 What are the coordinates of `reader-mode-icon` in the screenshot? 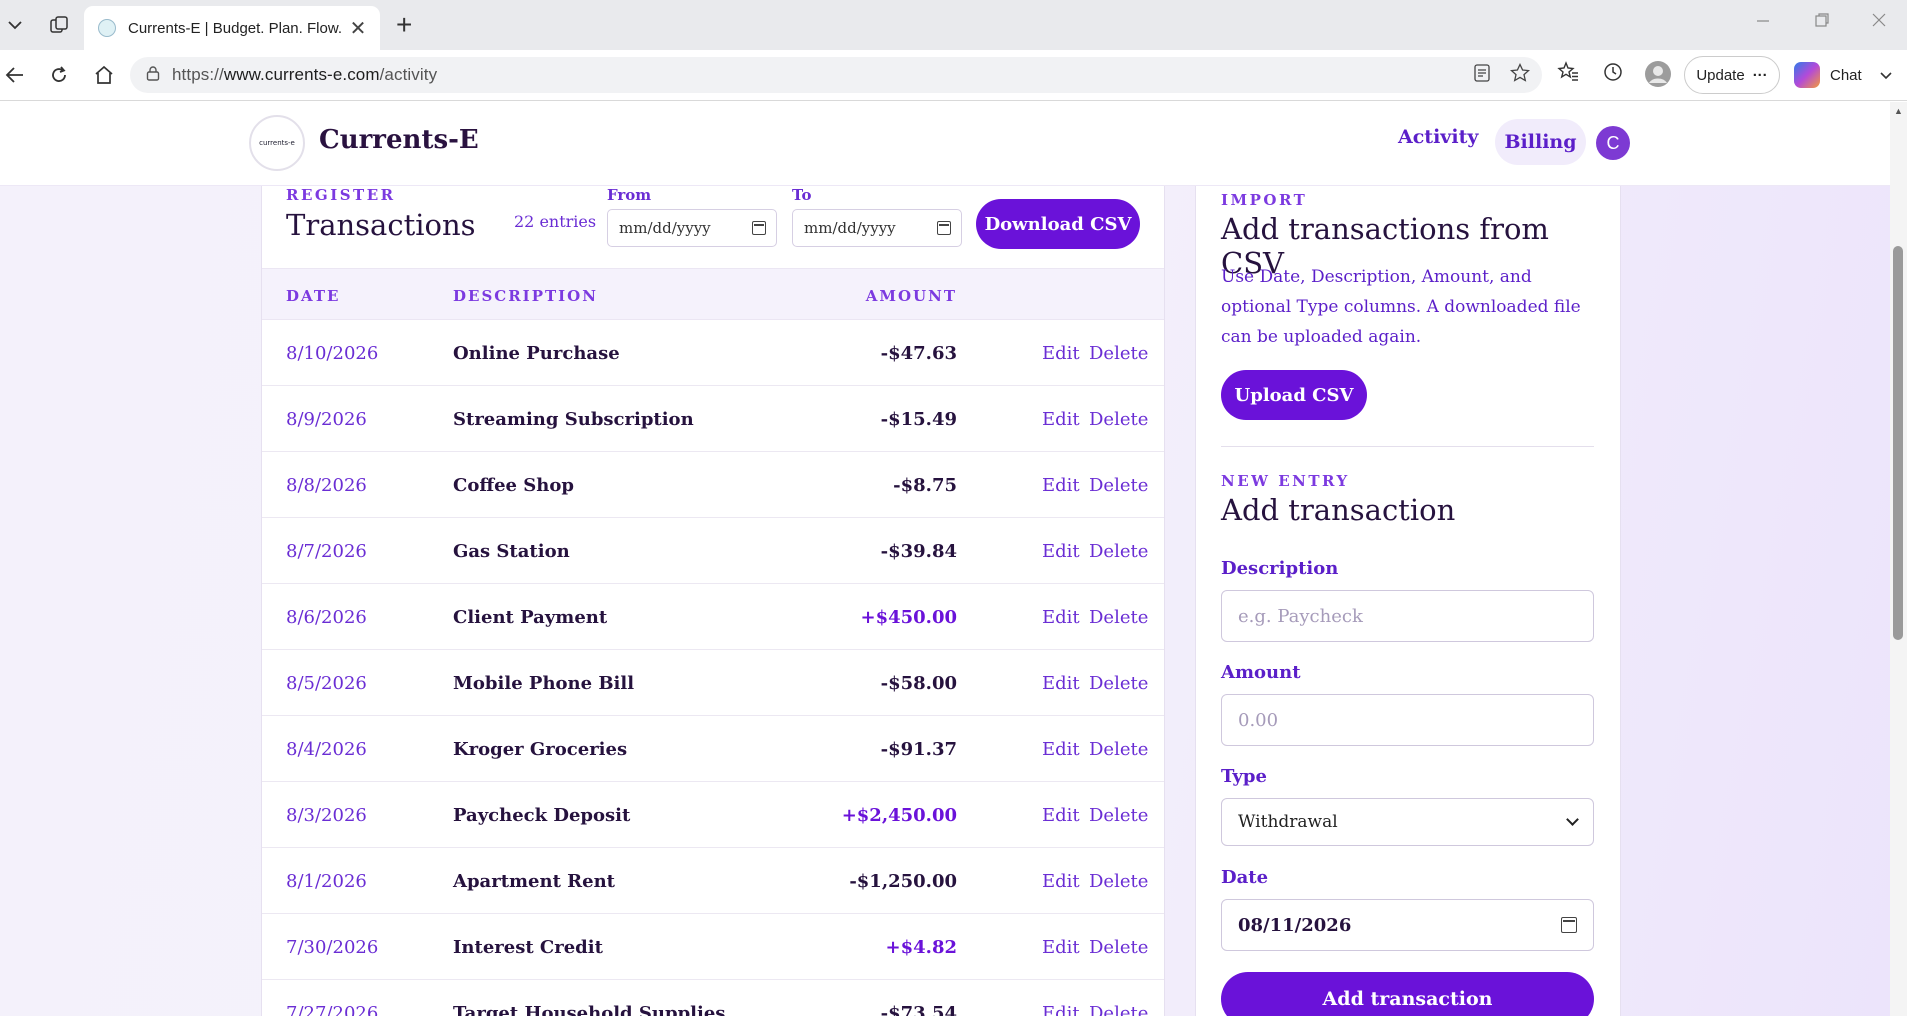 It's located at (1482, 75).